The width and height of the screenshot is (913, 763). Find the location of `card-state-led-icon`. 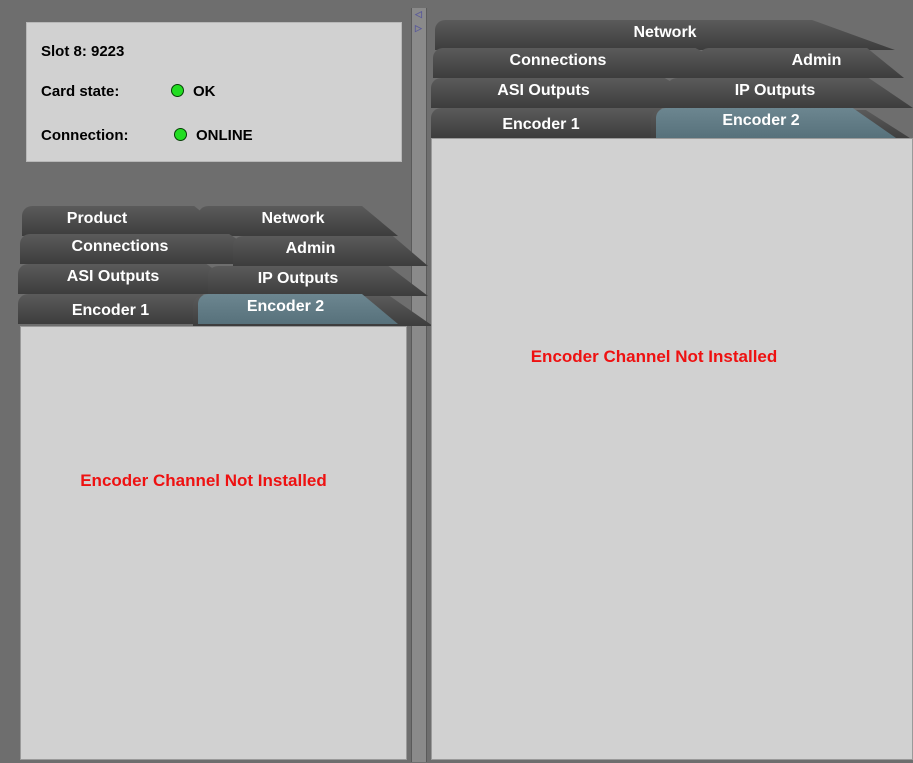

card-state-led-icon is located at coordinates (177, 90).